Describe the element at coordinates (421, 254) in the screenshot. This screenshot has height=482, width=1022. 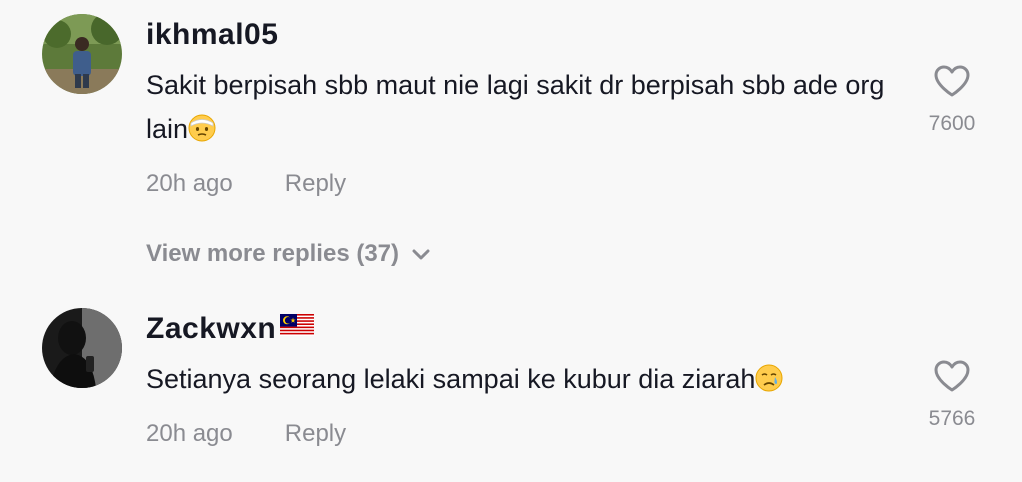
I see `chevron-down-icon` at that location.